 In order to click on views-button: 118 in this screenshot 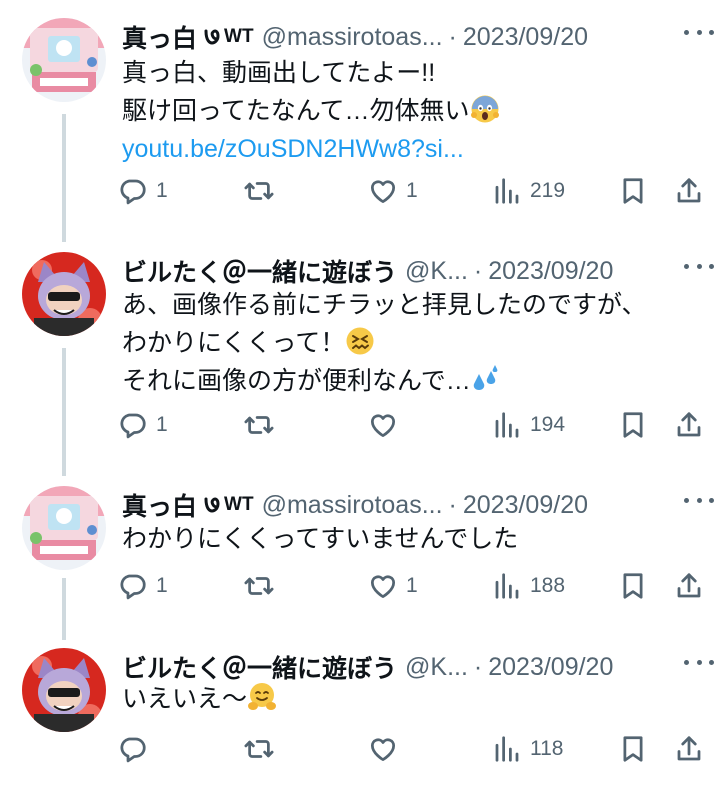, I will do `click(527, 749)`.